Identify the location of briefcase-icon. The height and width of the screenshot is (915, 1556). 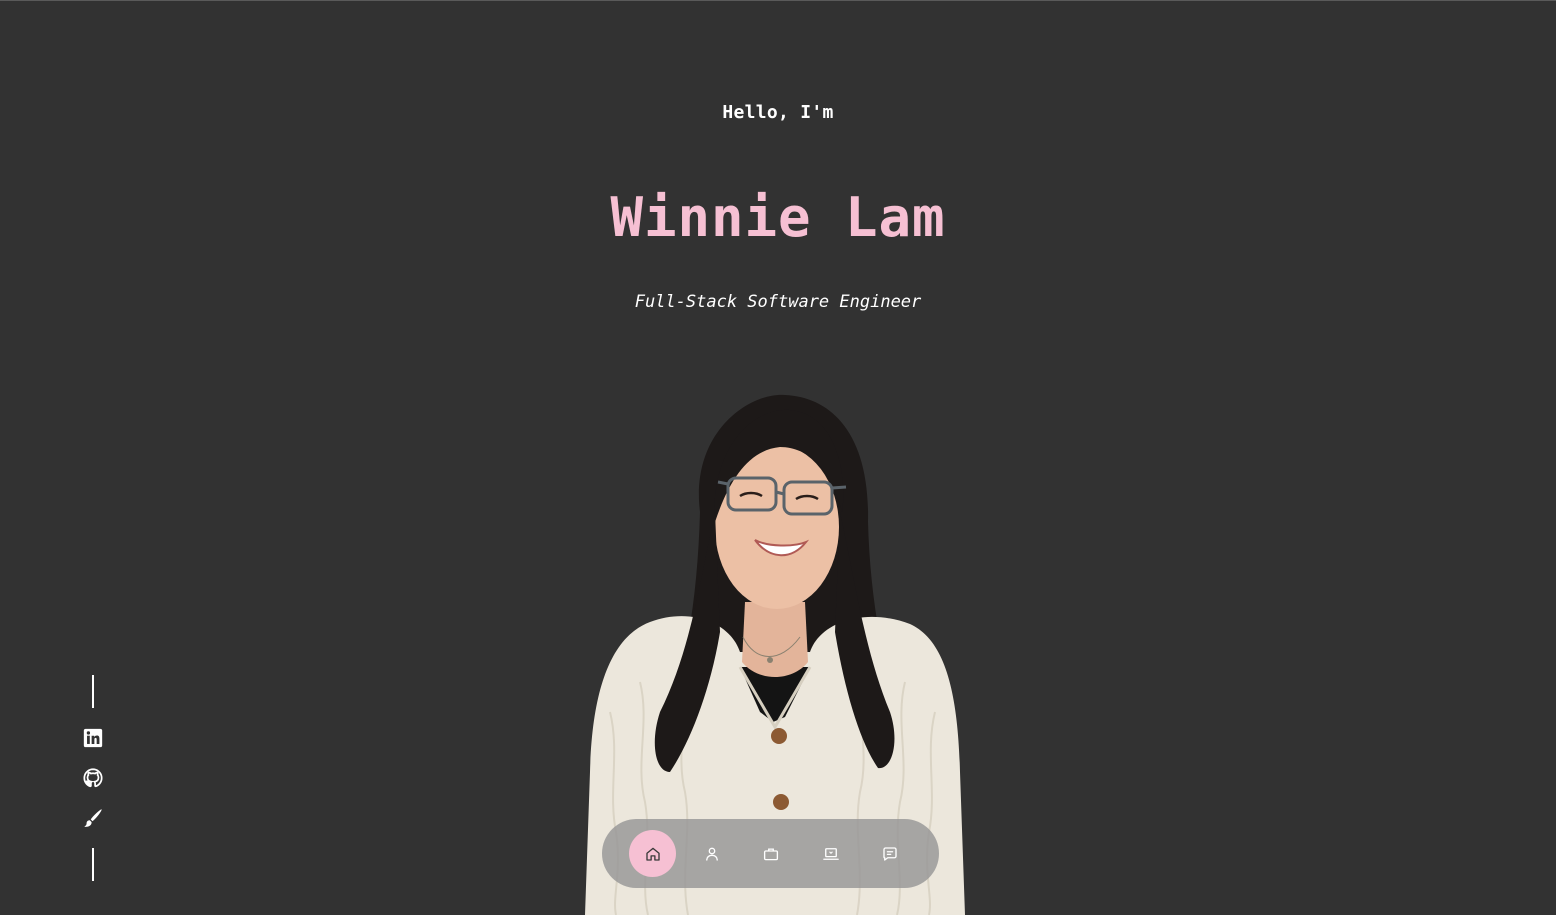
(770, 853).